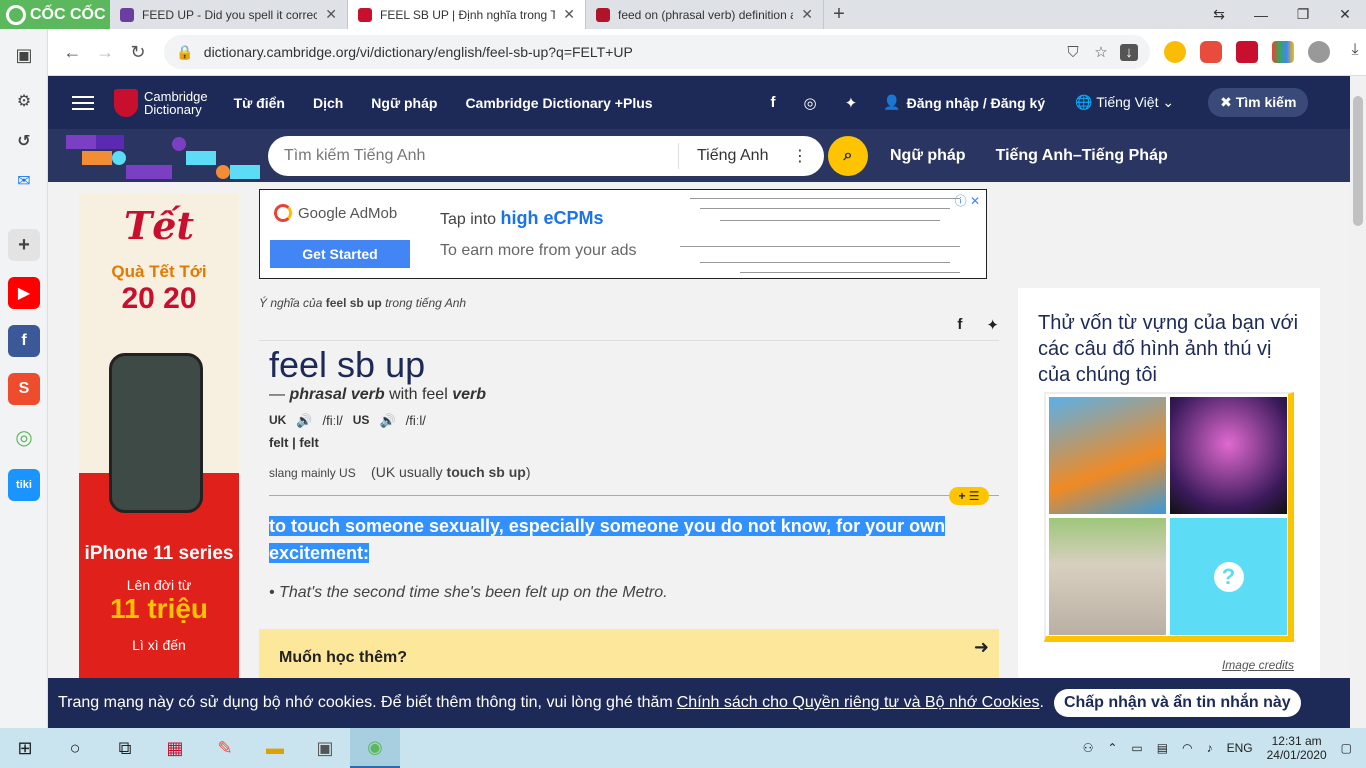 The image size is (1366, 768). What do you see at coordinates (1355, 52) in the screenshot?
I see `downloads-icon: ⤓` at bounding box center [1355, 52].